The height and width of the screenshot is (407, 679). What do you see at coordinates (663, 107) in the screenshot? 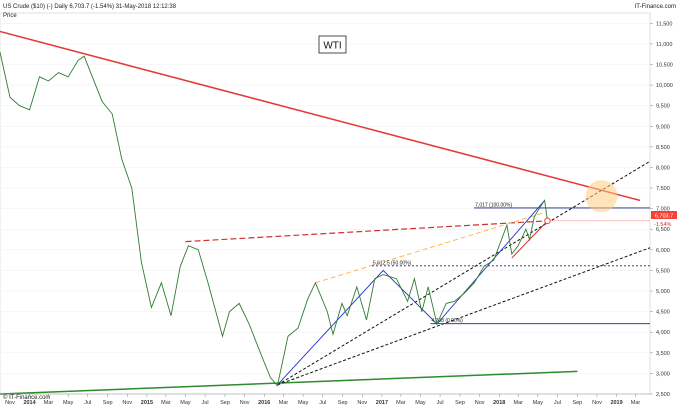
I see `y-tick-label: 9,500` at bounding box center [663, 107].